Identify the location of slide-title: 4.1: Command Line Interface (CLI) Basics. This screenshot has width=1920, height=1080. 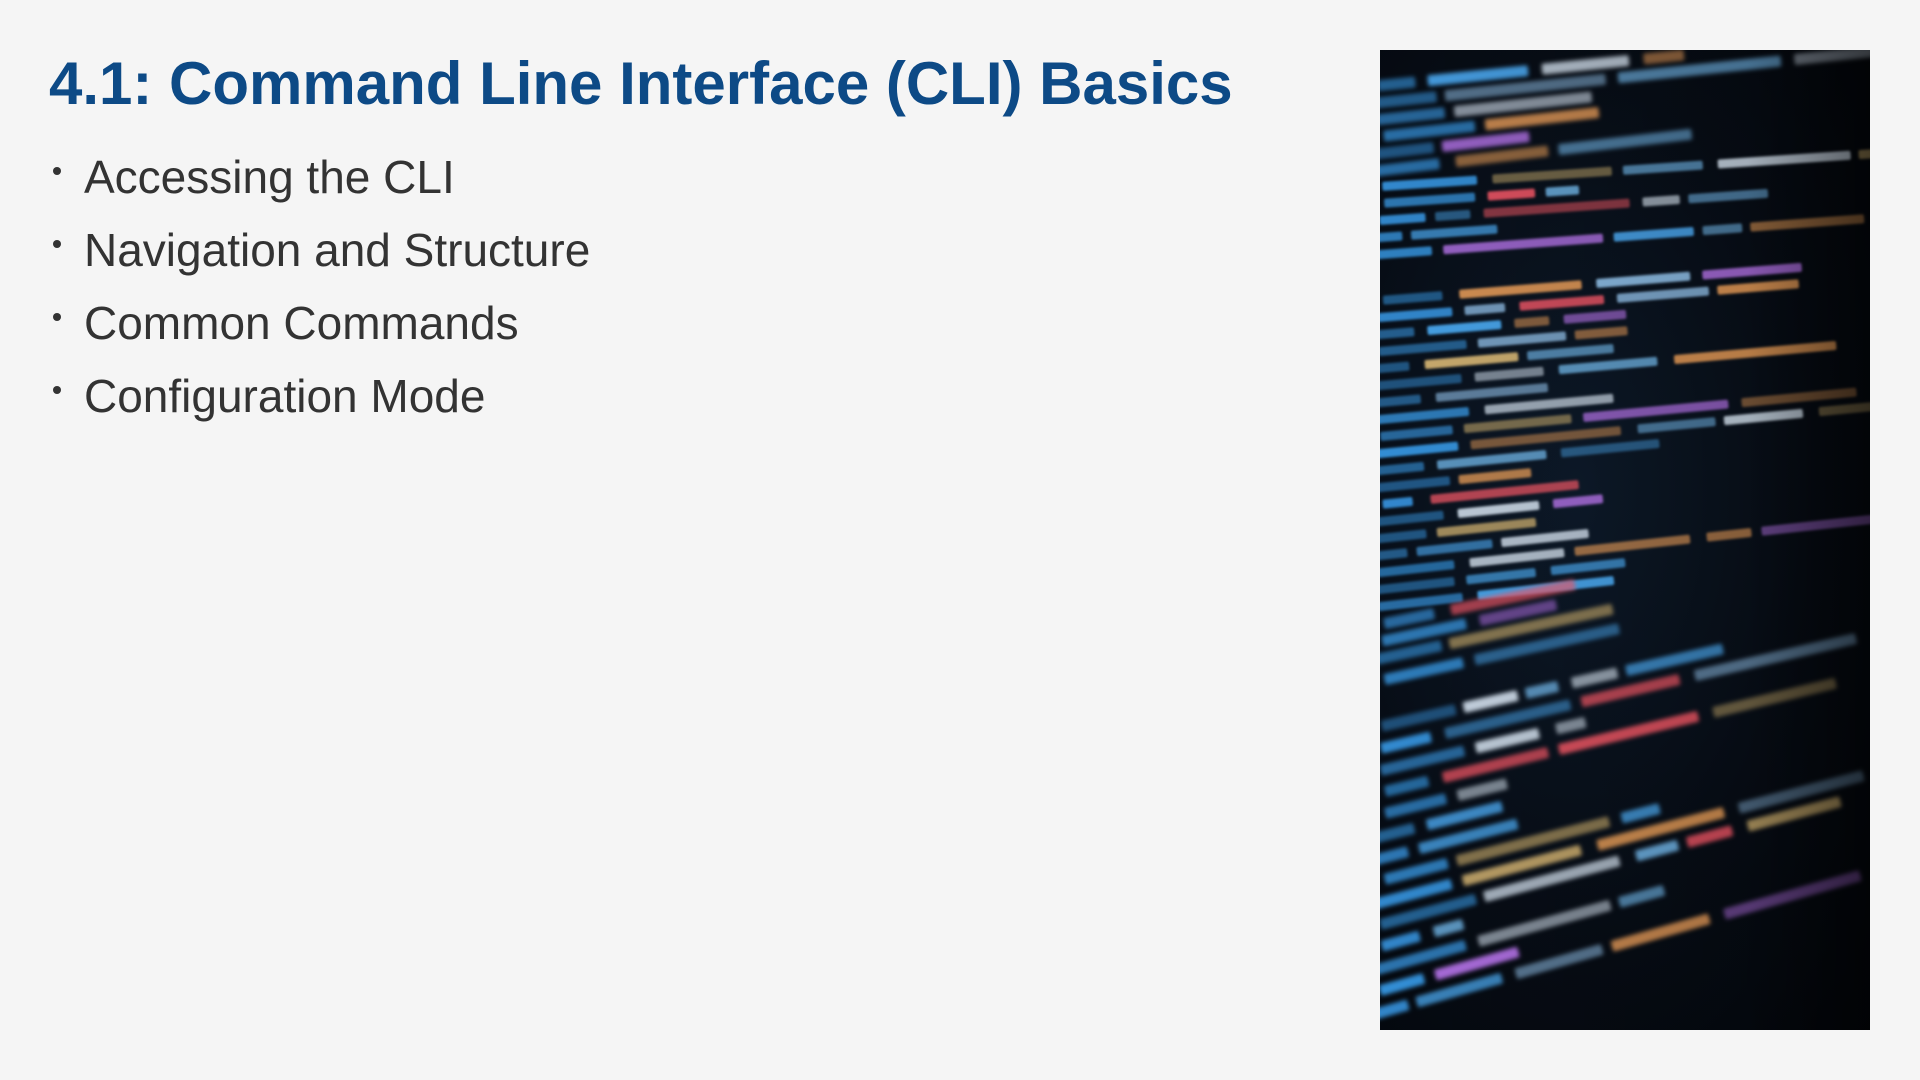
(641, 83).